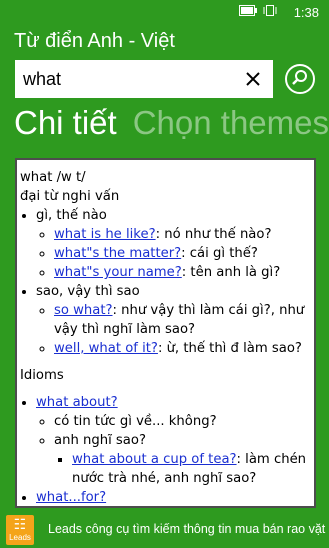 The height and width of the screenshot is (548, 329). What do you see at coordinates (164, 12) in the screenshot?
I see `status-bar: 1:38` at bounding box center [164, 12].